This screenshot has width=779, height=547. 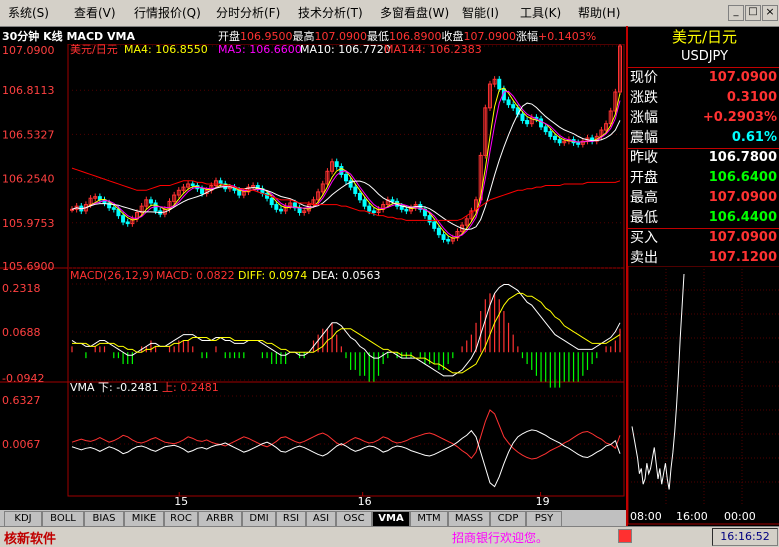 I want to click on tab-asi: ASI, so click(x=321, y=519).